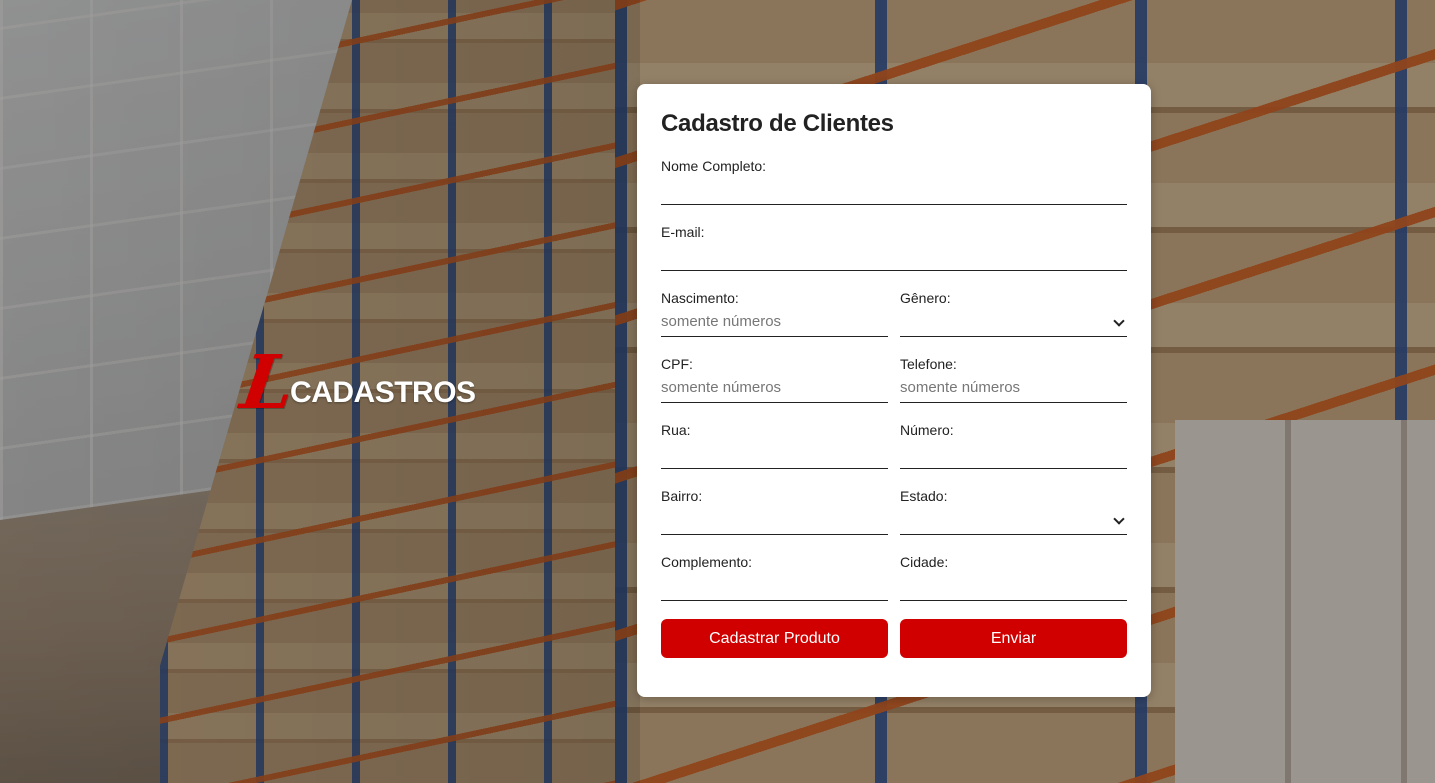 The height and width of the screenshot is (783, 1435). Describe the element at coordinates (924, 496) in the screenshot. I see `estado-label: Estado:` at that location.